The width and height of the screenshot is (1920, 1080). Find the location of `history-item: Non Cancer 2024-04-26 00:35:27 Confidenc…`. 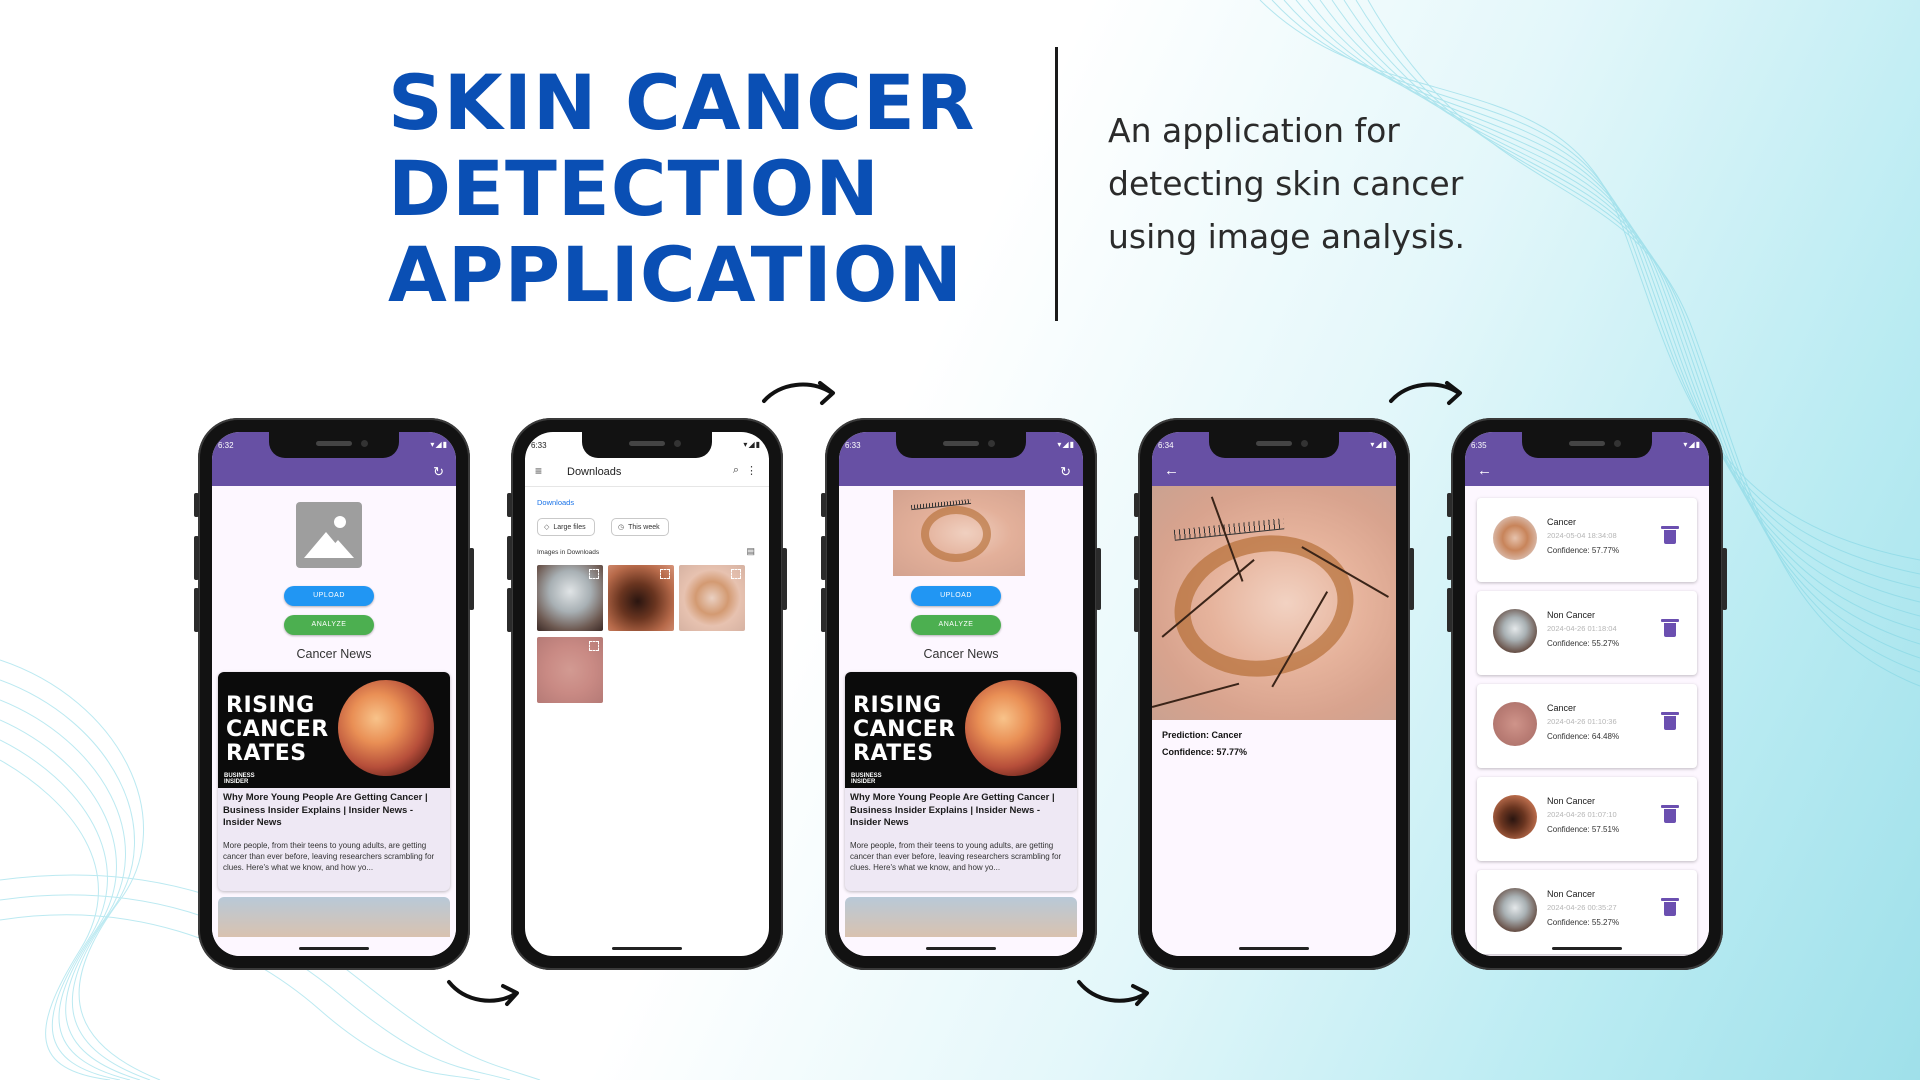

history-item: Non Cancer 2024-04-26 00:35:27 Confidenc… is located at coordinates (1587, 912).